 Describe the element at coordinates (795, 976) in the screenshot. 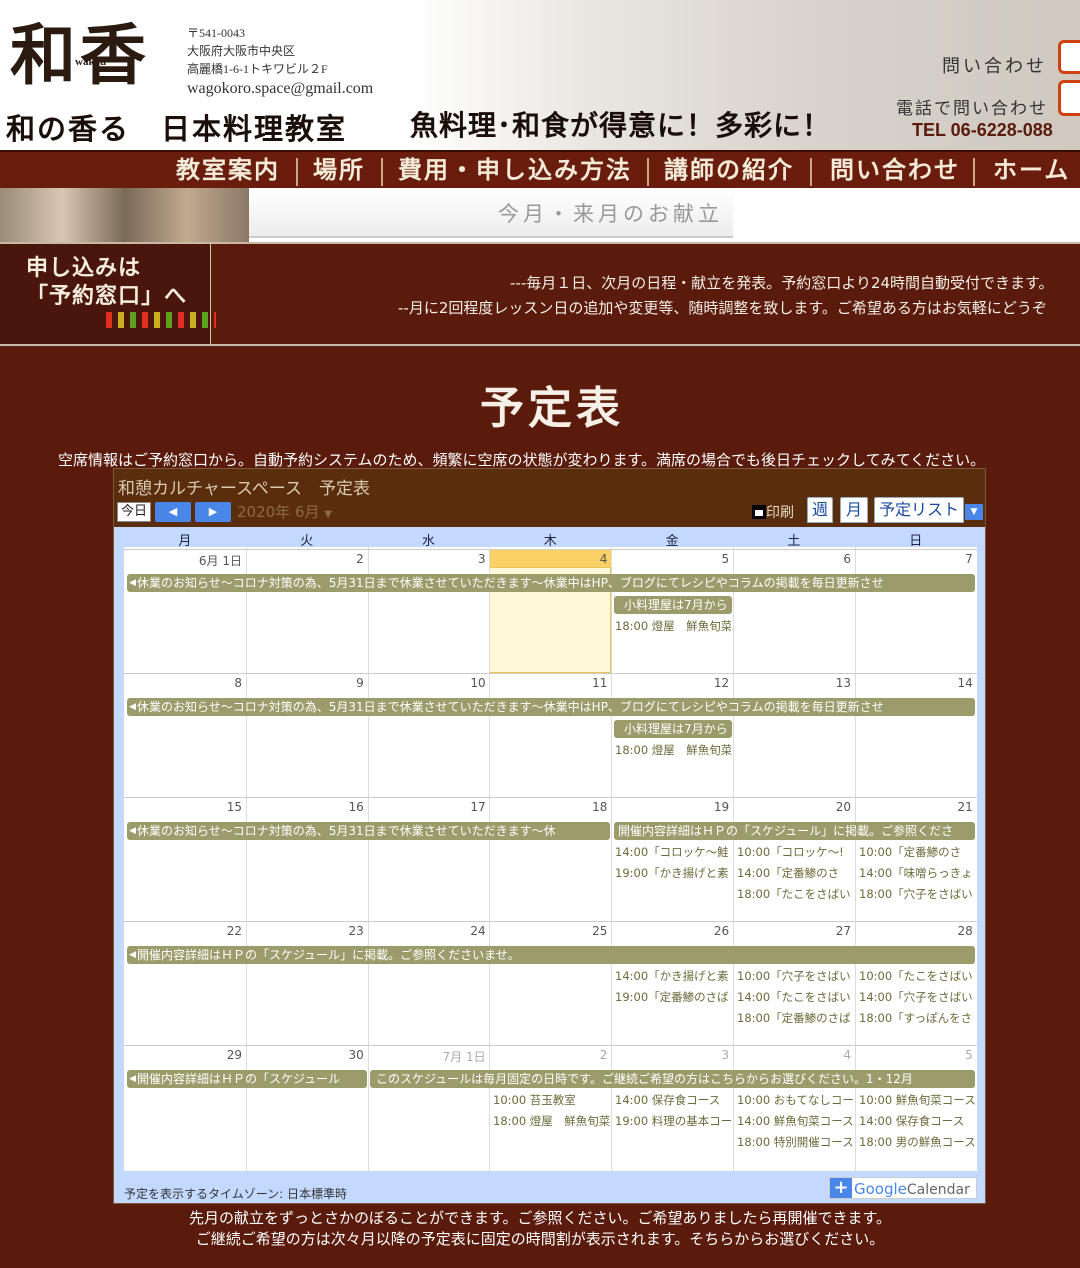

I see `event-item: 10:00「穴子をさばい` at that location.